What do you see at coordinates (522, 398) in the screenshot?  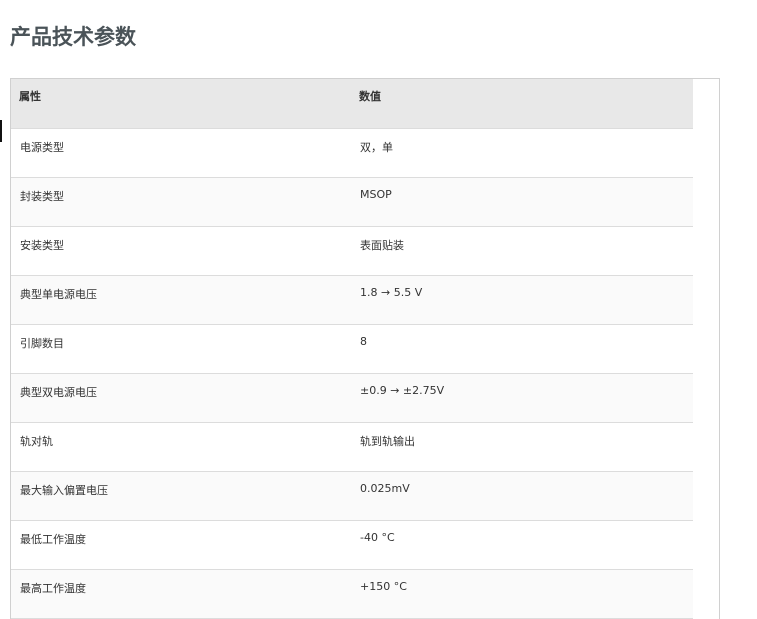 I see `cell-value: ±0.9 → ±2.75V` at bounding box center [522, 398].